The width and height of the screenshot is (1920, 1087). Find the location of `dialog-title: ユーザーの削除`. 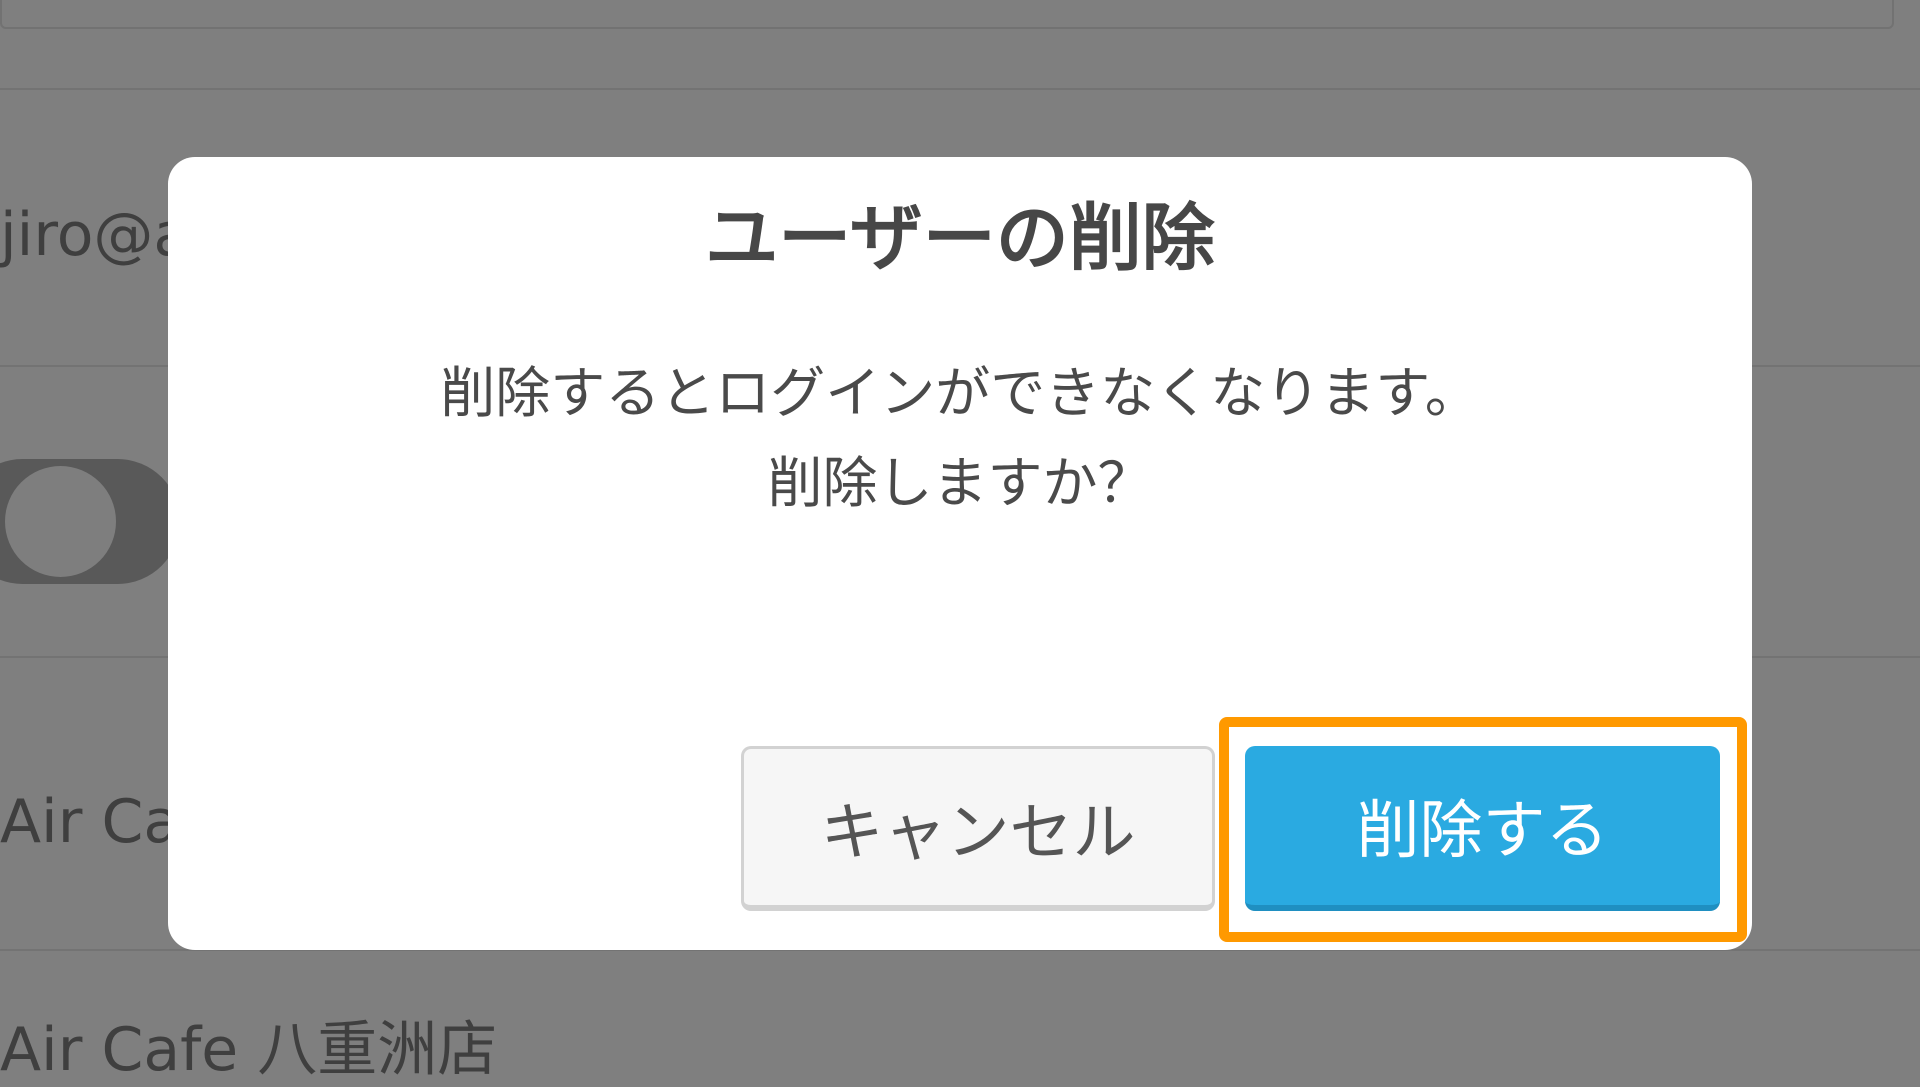

dialog-title: ユーザーの削除 is located at coordinates (960, 238).